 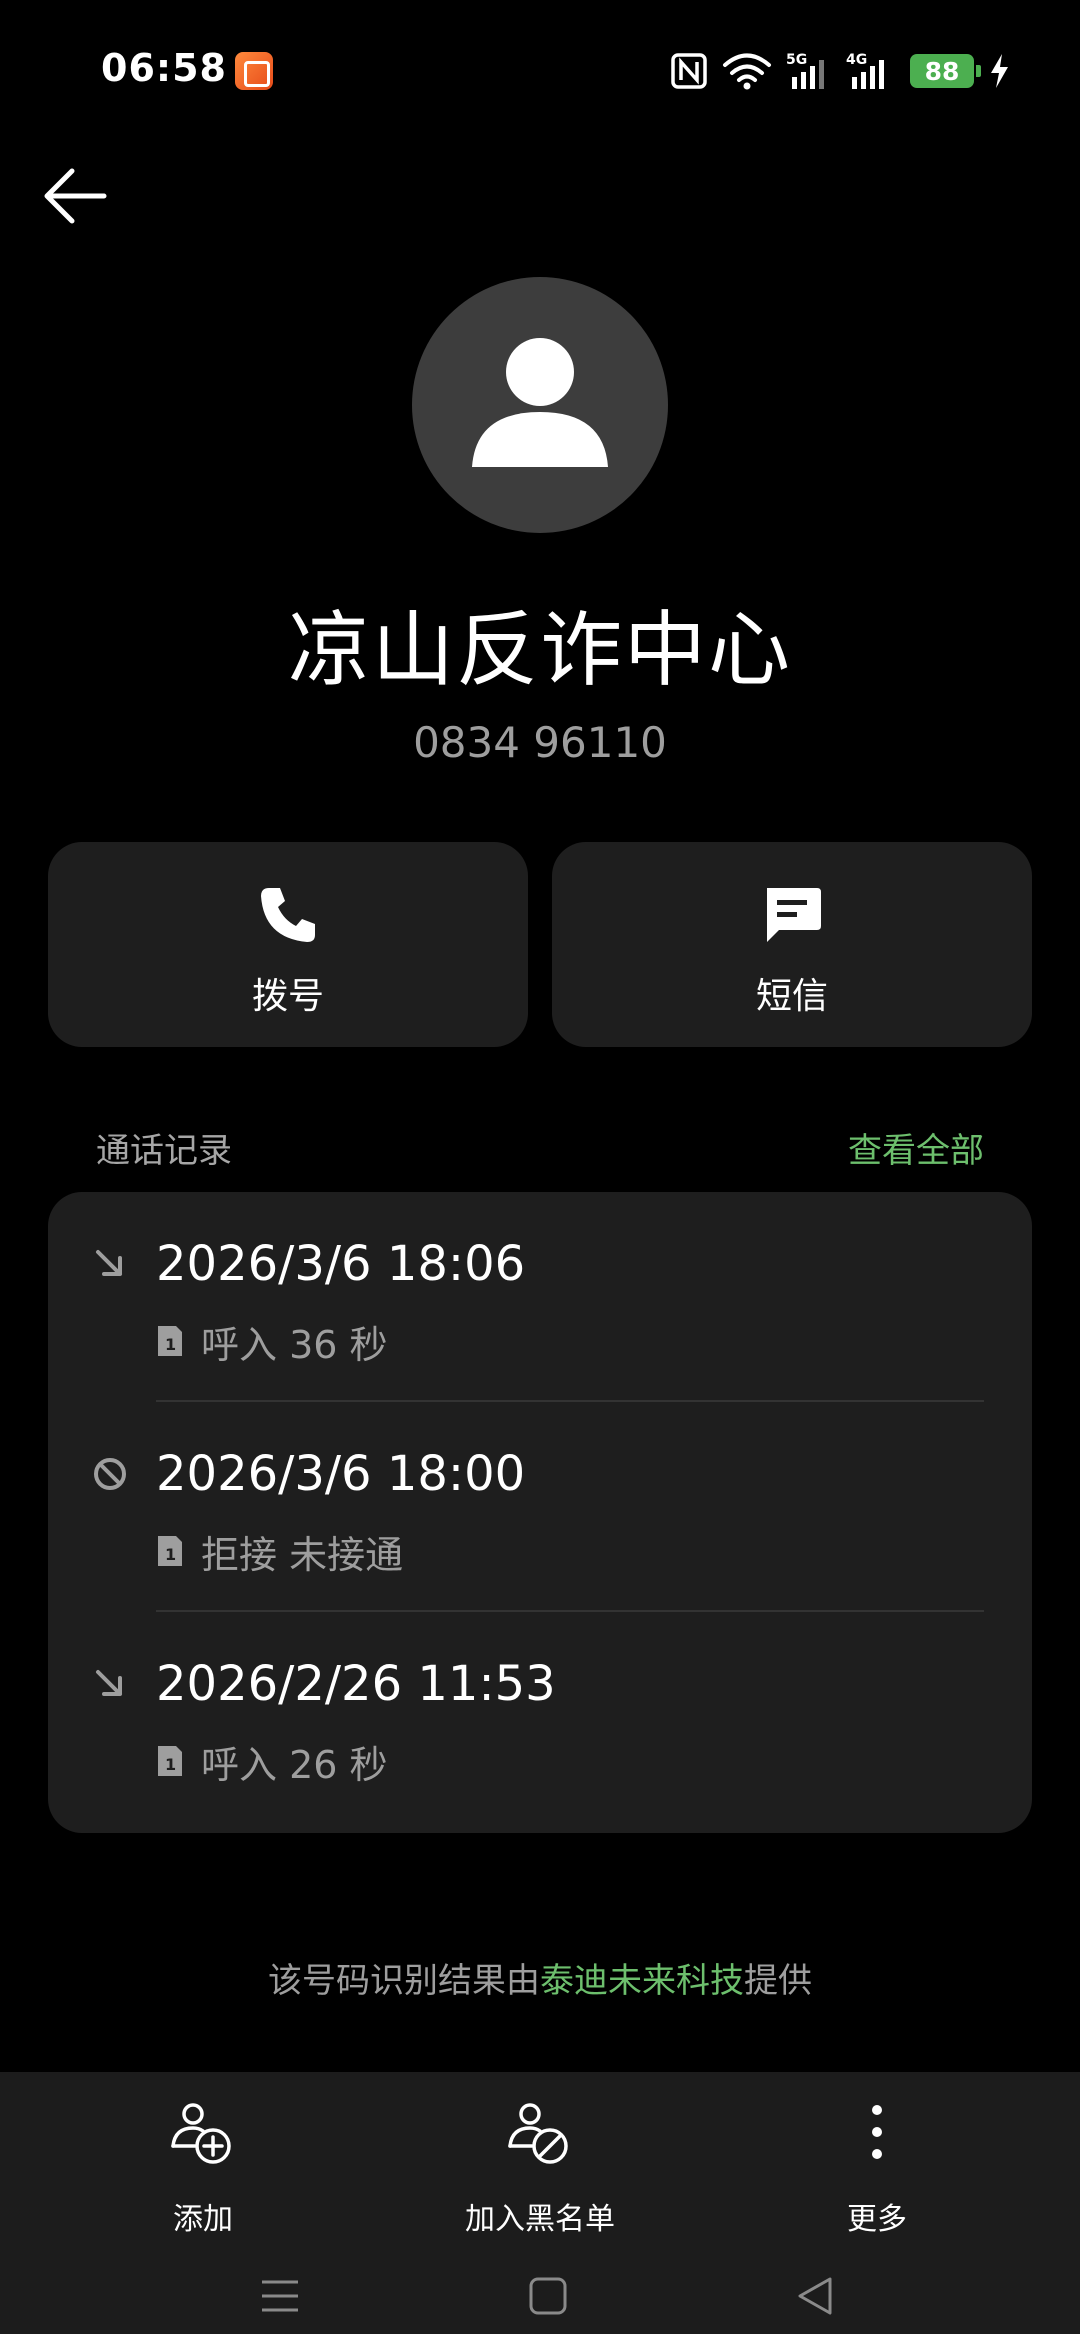 I want to click on rejected-call-icon, so click(x=110, y=1474).